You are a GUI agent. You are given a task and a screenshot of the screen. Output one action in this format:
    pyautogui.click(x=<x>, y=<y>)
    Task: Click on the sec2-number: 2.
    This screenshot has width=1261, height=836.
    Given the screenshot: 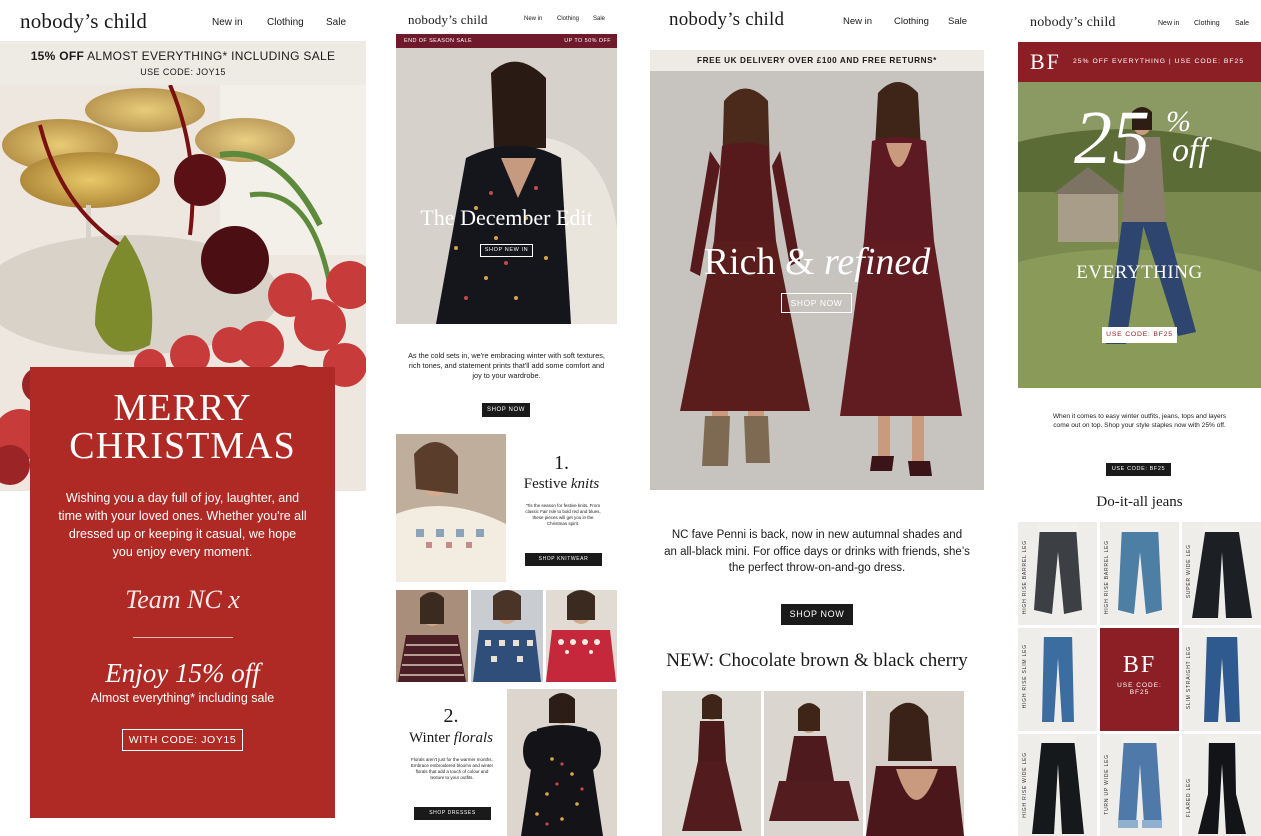 What is the action you would take?
    pyautogui.click(x=451, y=716)
    